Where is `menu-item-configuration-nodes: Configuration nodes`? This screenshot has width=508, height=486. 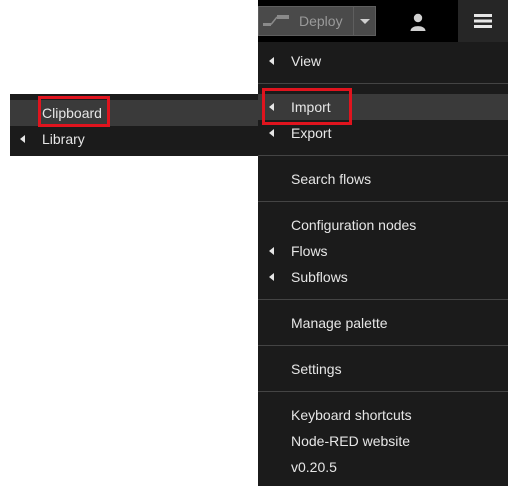 menu-item-configuration-nodes: Configuration nodes is located at coordinates (383, 225).